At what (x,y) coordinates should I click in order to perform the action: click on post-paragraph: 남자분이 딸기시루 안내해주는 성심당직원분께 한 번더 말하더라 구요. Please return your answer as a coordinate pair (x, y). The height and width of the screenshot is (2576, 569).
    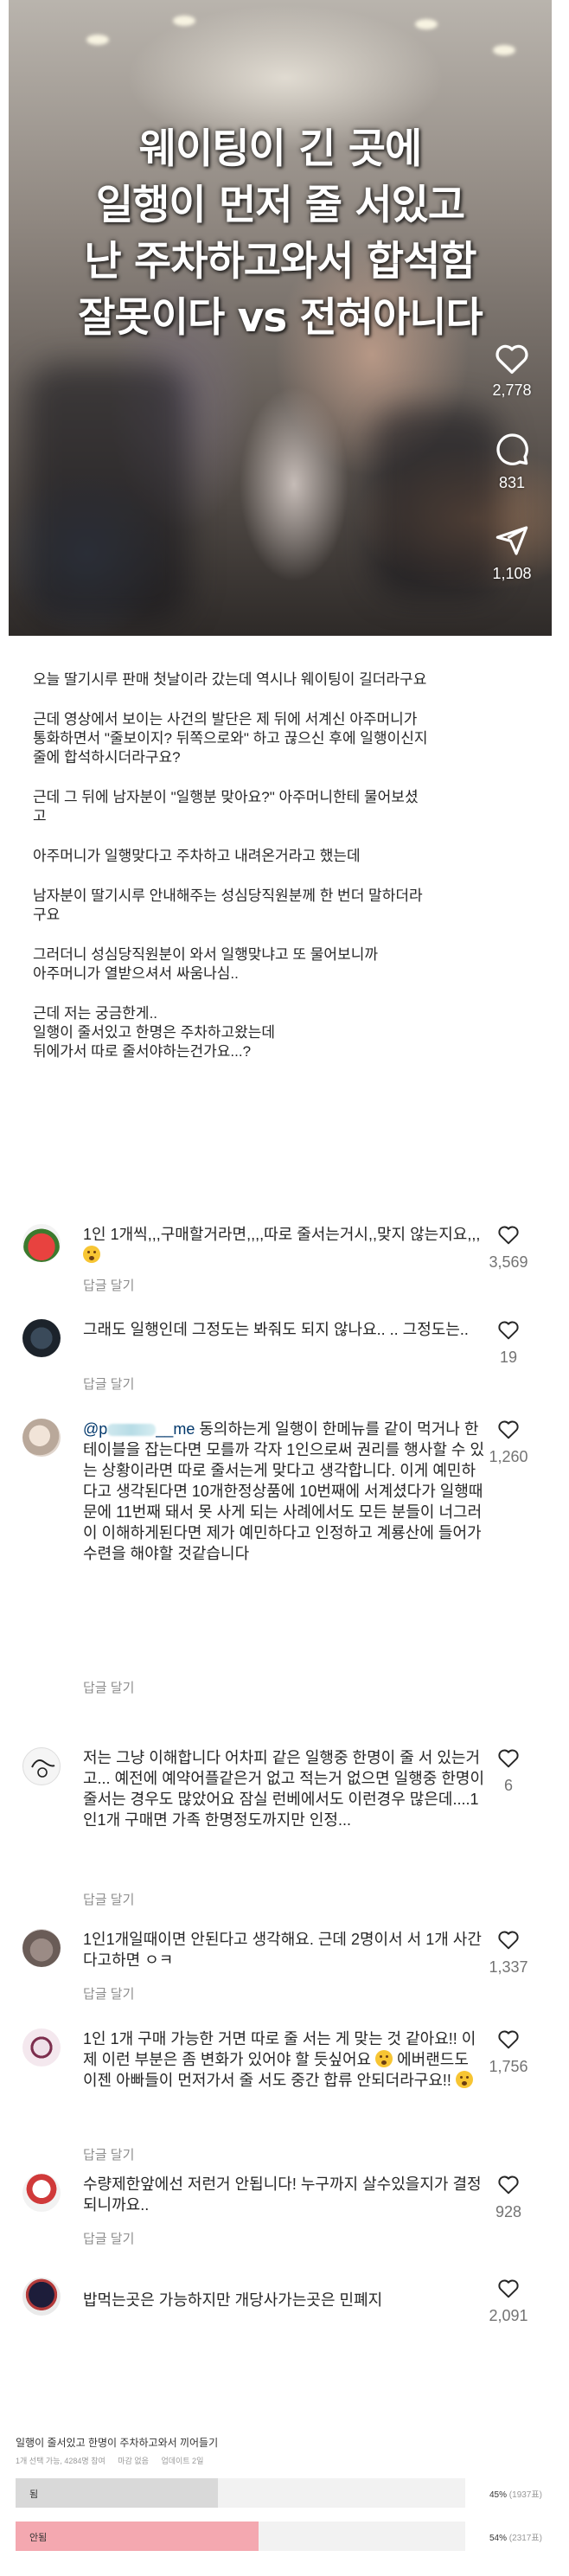
    Looking at the image, I should click on (228, 905).